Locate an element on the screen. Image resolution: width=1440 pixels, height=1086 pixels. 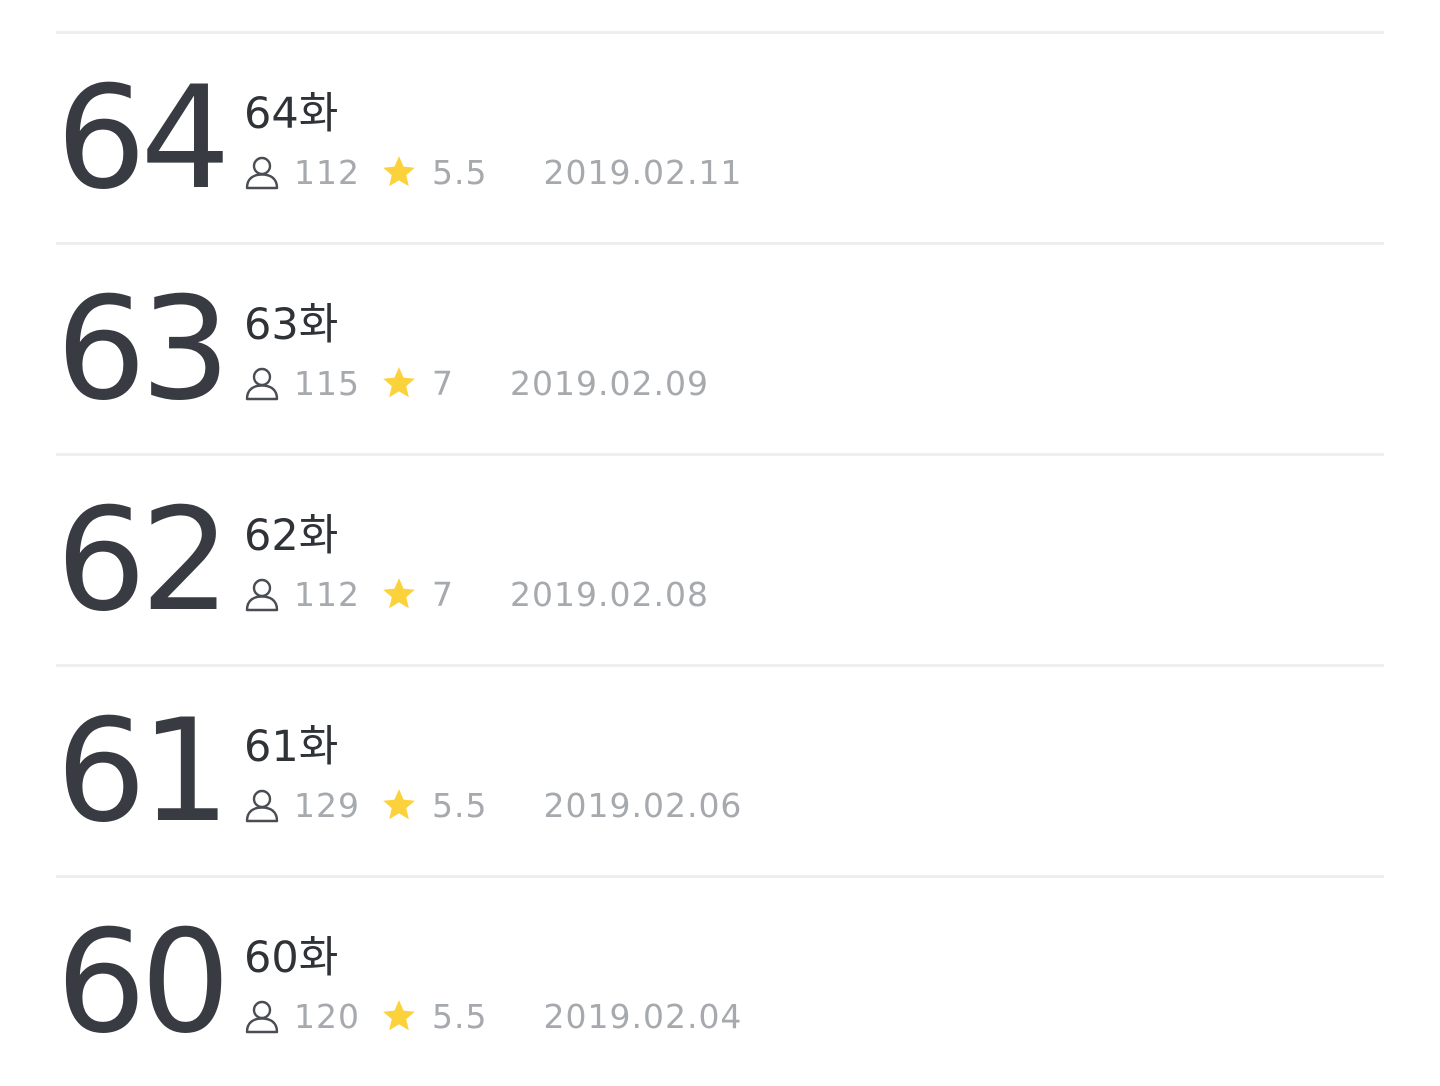
episode-info: 60화 120 5.5 2019.02.04 is located at coordinates (493, 983).